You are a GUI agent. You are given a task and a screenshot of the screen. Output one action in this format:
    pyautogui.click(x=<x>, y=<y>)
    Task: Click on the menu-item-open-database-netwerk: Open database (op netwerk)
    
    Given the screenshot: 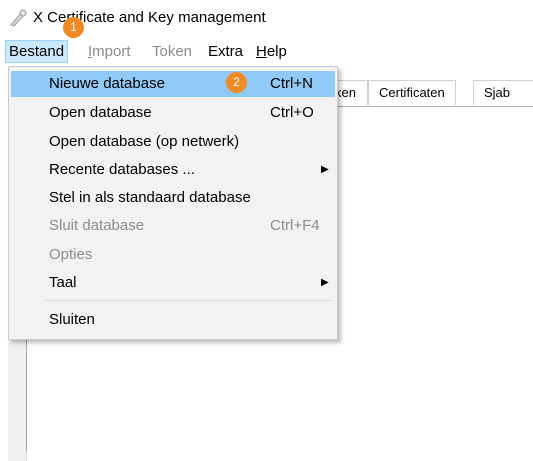 What is the action you would take?
    pyautogui.click(x=173, y=142)
    